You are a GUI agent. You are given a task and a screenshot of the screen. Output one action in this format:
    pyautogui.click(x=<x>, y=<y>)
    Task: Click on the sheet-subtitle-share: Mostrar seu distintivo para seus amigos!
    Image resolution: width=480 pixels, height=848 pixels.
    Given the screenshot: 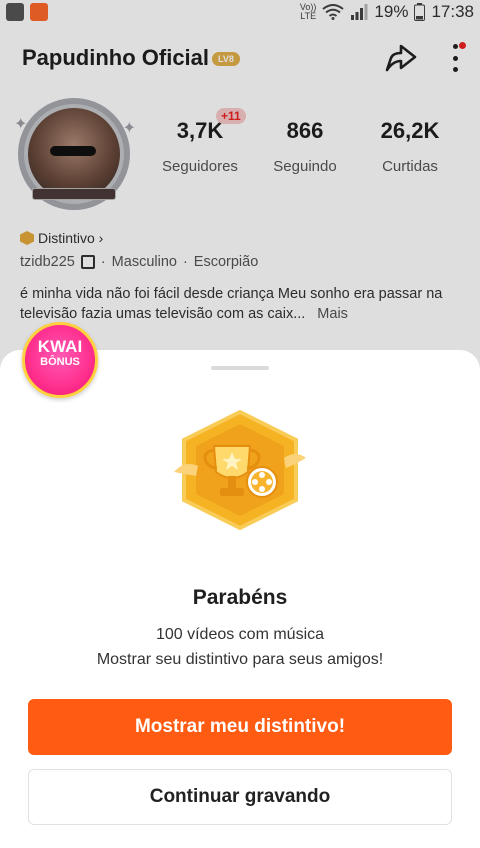 What is the action you would take?
    pyautogui.click(x=240, y=659)
    